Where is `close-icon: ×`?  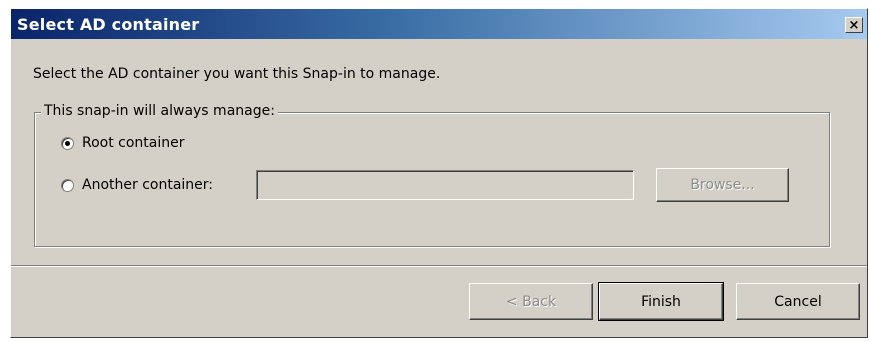
close-icon: × is located at coordinates (854, 25).